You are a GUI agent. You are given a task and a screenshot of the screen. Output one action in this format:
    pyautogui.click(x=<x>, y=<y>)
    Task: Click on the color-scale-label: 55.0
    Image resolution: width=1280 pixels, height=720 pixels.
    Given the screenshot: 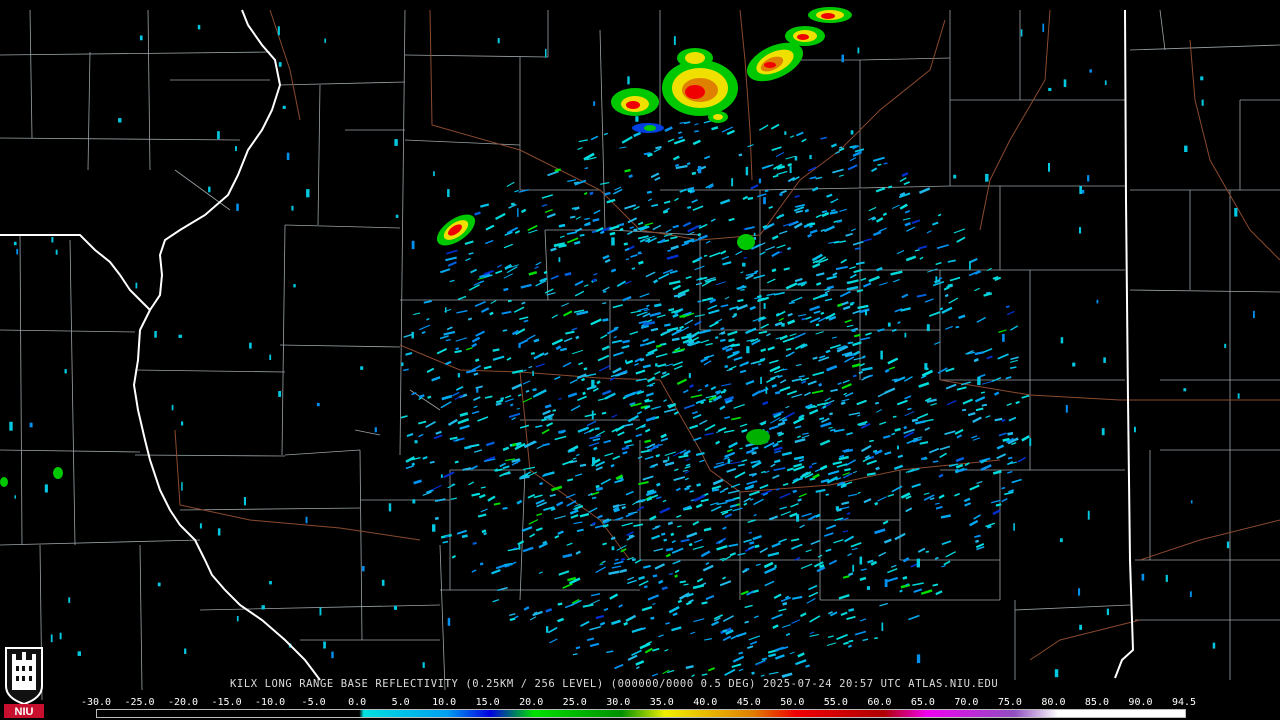 What is the action you would take?
    pyautogui.click(x=835, y=702)
    